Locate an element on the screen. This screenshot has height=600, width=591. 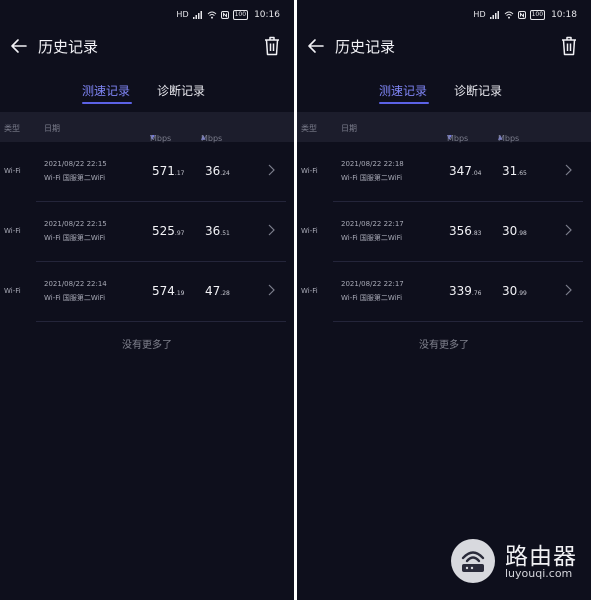
row-date: 2021/08/22 22:18 is located at coordinates (372, 164).